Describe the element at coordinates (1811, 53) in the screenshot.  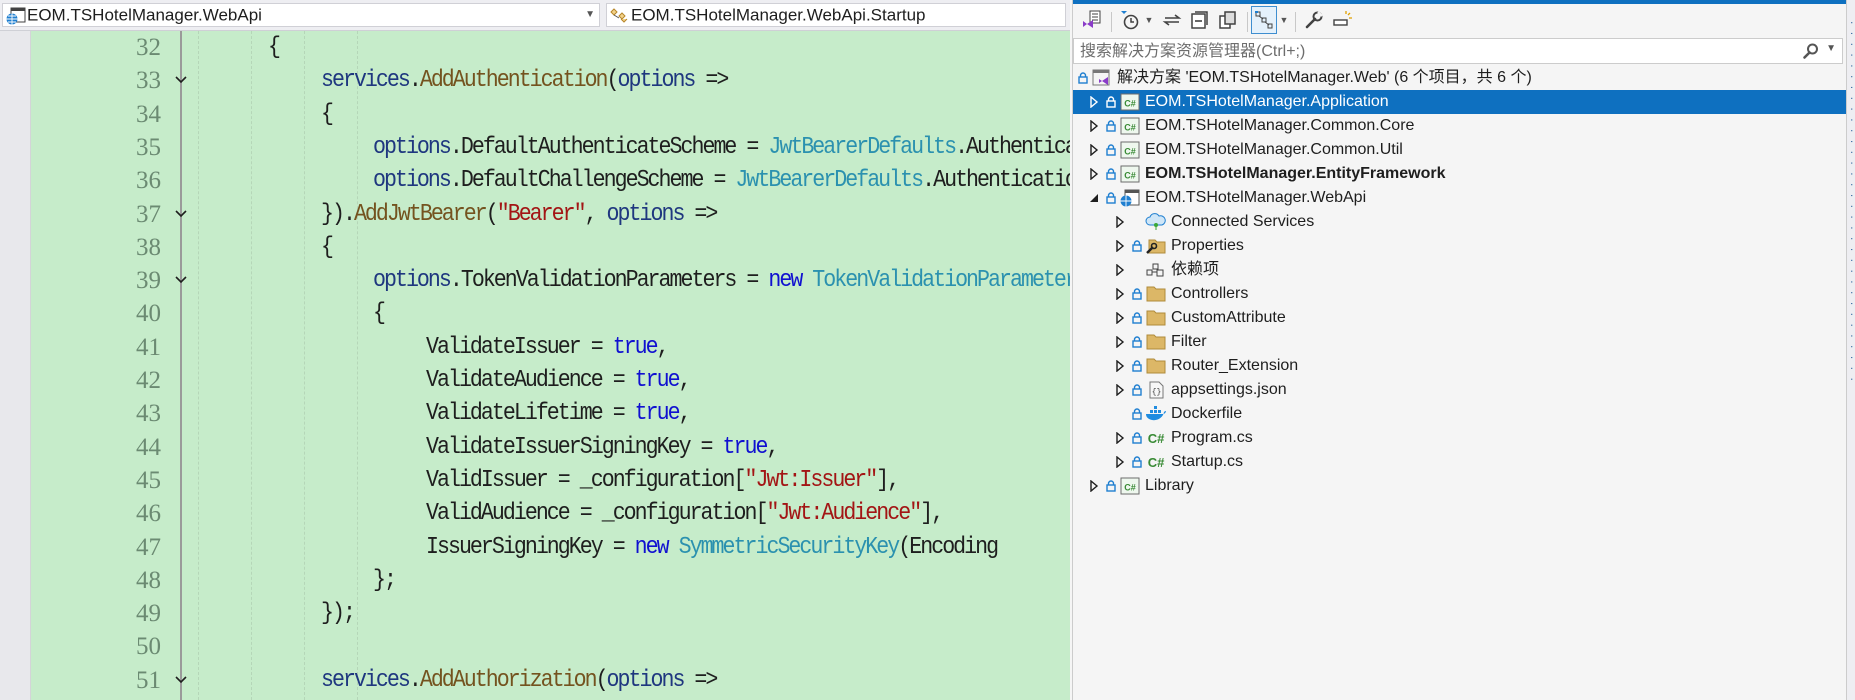
I see `search-icon` at that location.